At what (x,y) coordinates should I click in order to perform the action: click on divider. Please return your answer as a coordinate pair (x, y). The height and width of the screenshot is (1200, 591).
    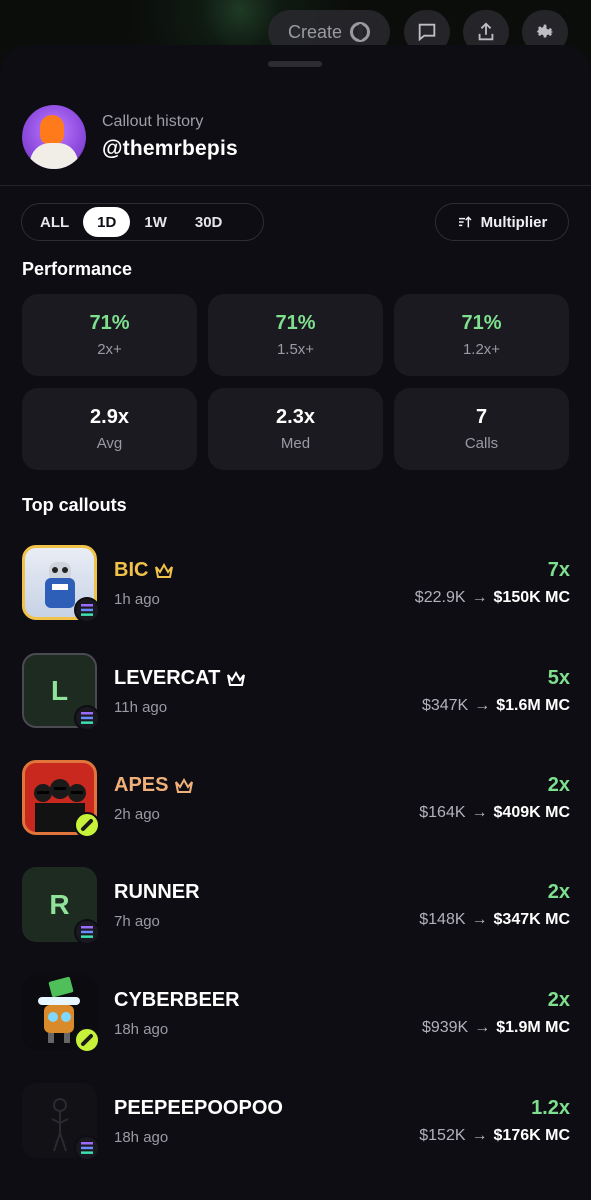
    Looking at the image, I should click on (295, 185).